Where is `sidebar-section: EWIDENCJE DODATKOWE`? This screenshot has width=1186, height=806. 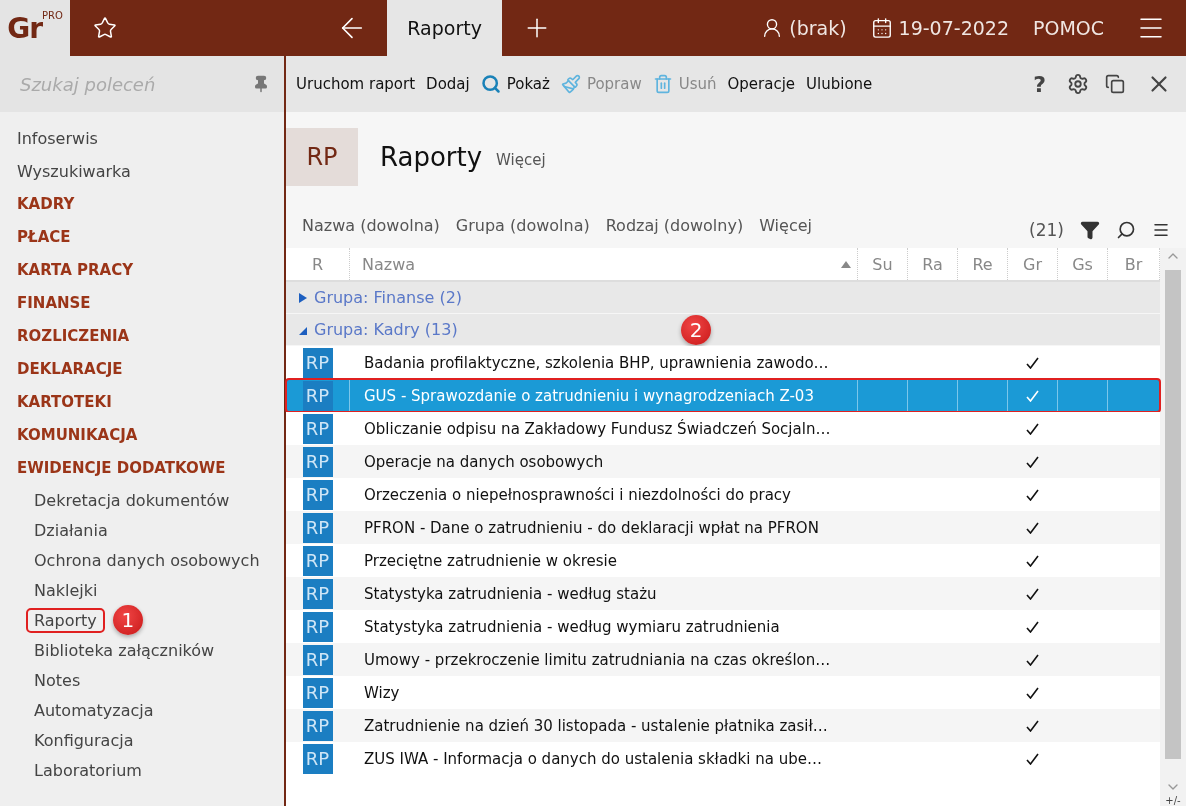
sidebar-section: EWIDENCJE DODATKOWE is located at coordinates (142, 468).